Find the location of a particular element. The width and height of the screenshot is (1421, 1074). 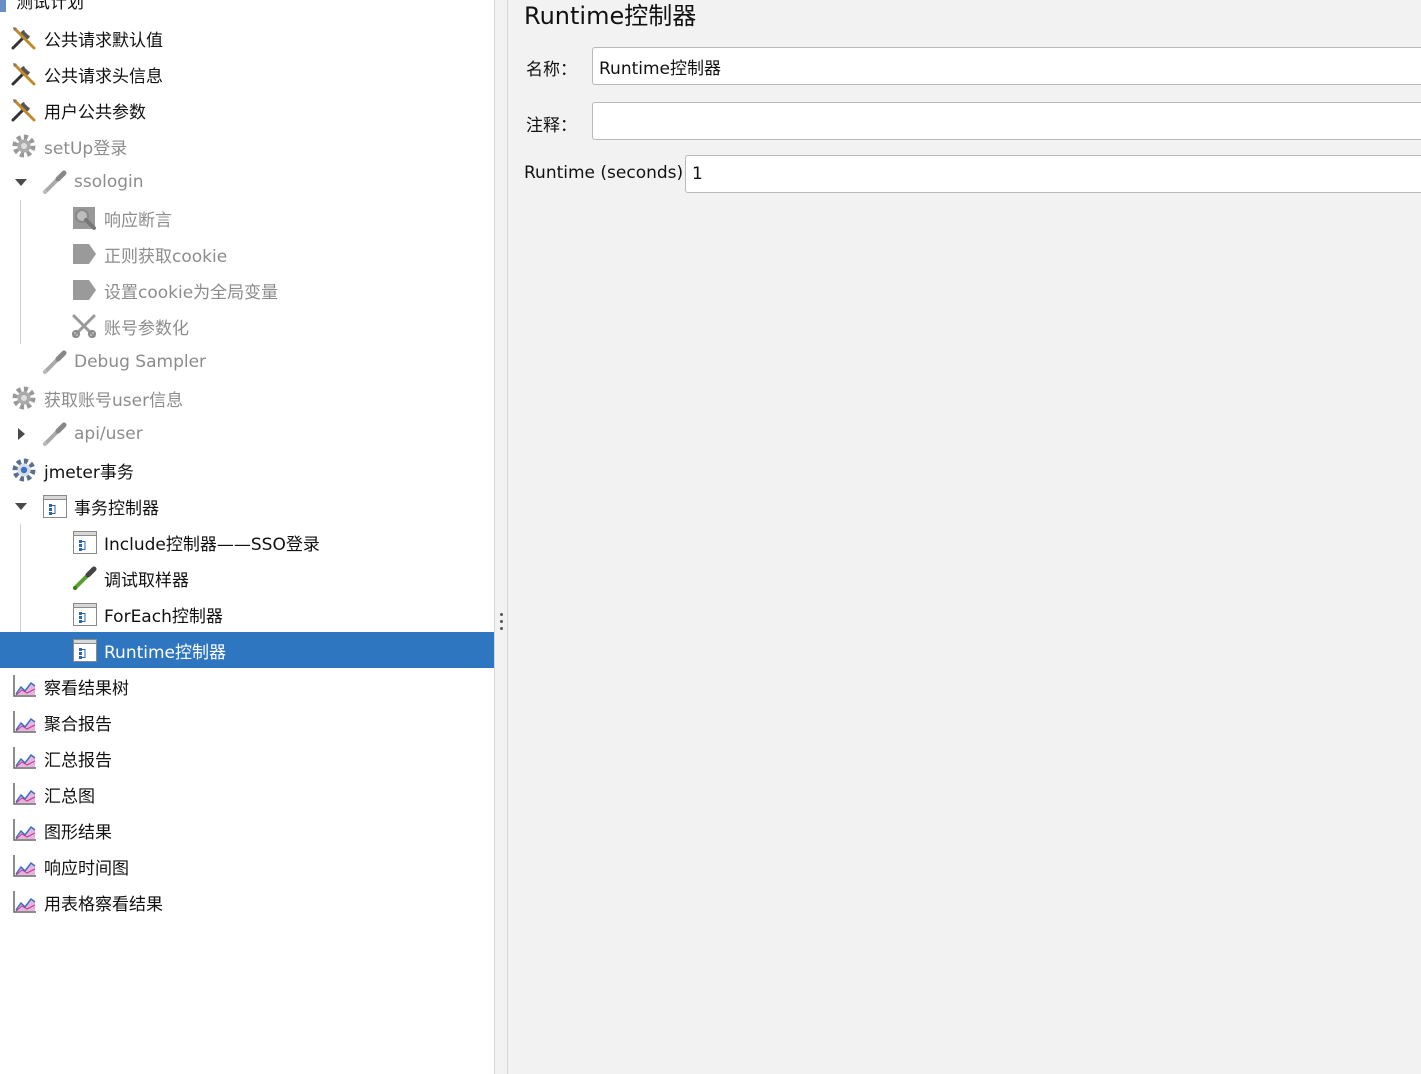

runtime-seconds-label: Runtime (seconds) is located at coordinates (604, 173).